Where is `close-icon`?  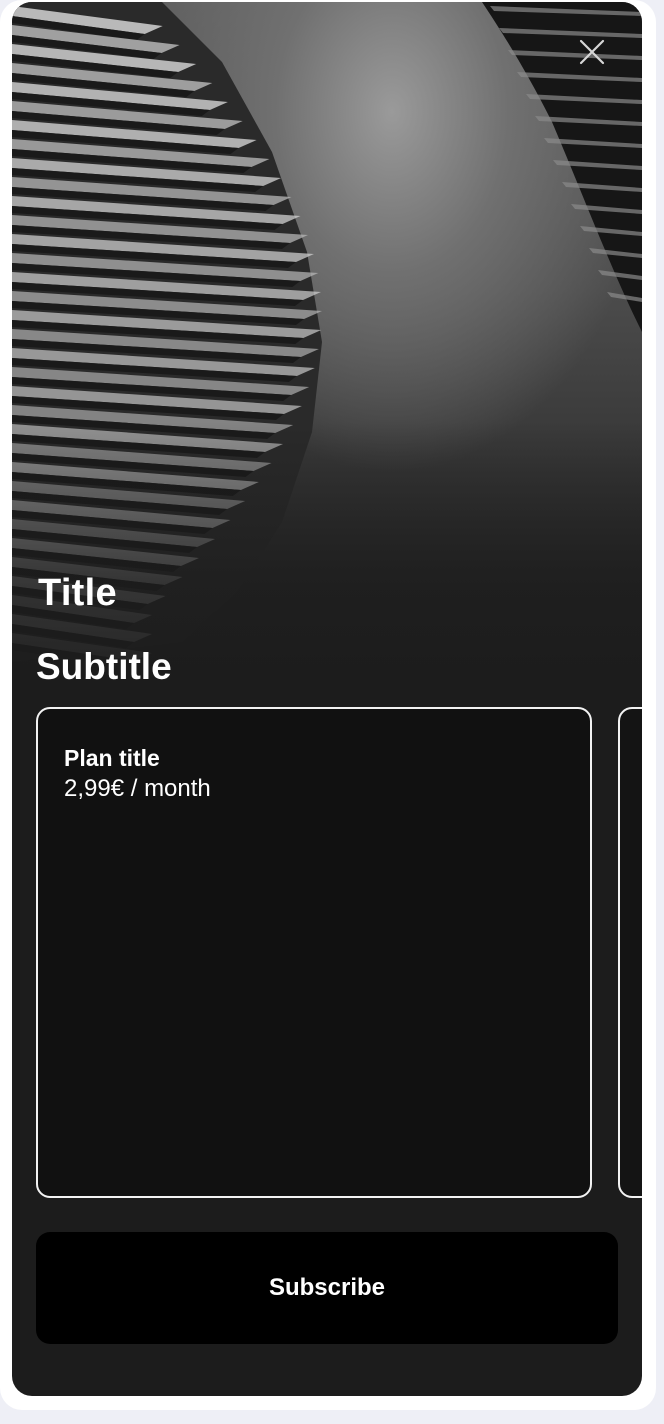
close-icon is located at coordinates (592, 52).